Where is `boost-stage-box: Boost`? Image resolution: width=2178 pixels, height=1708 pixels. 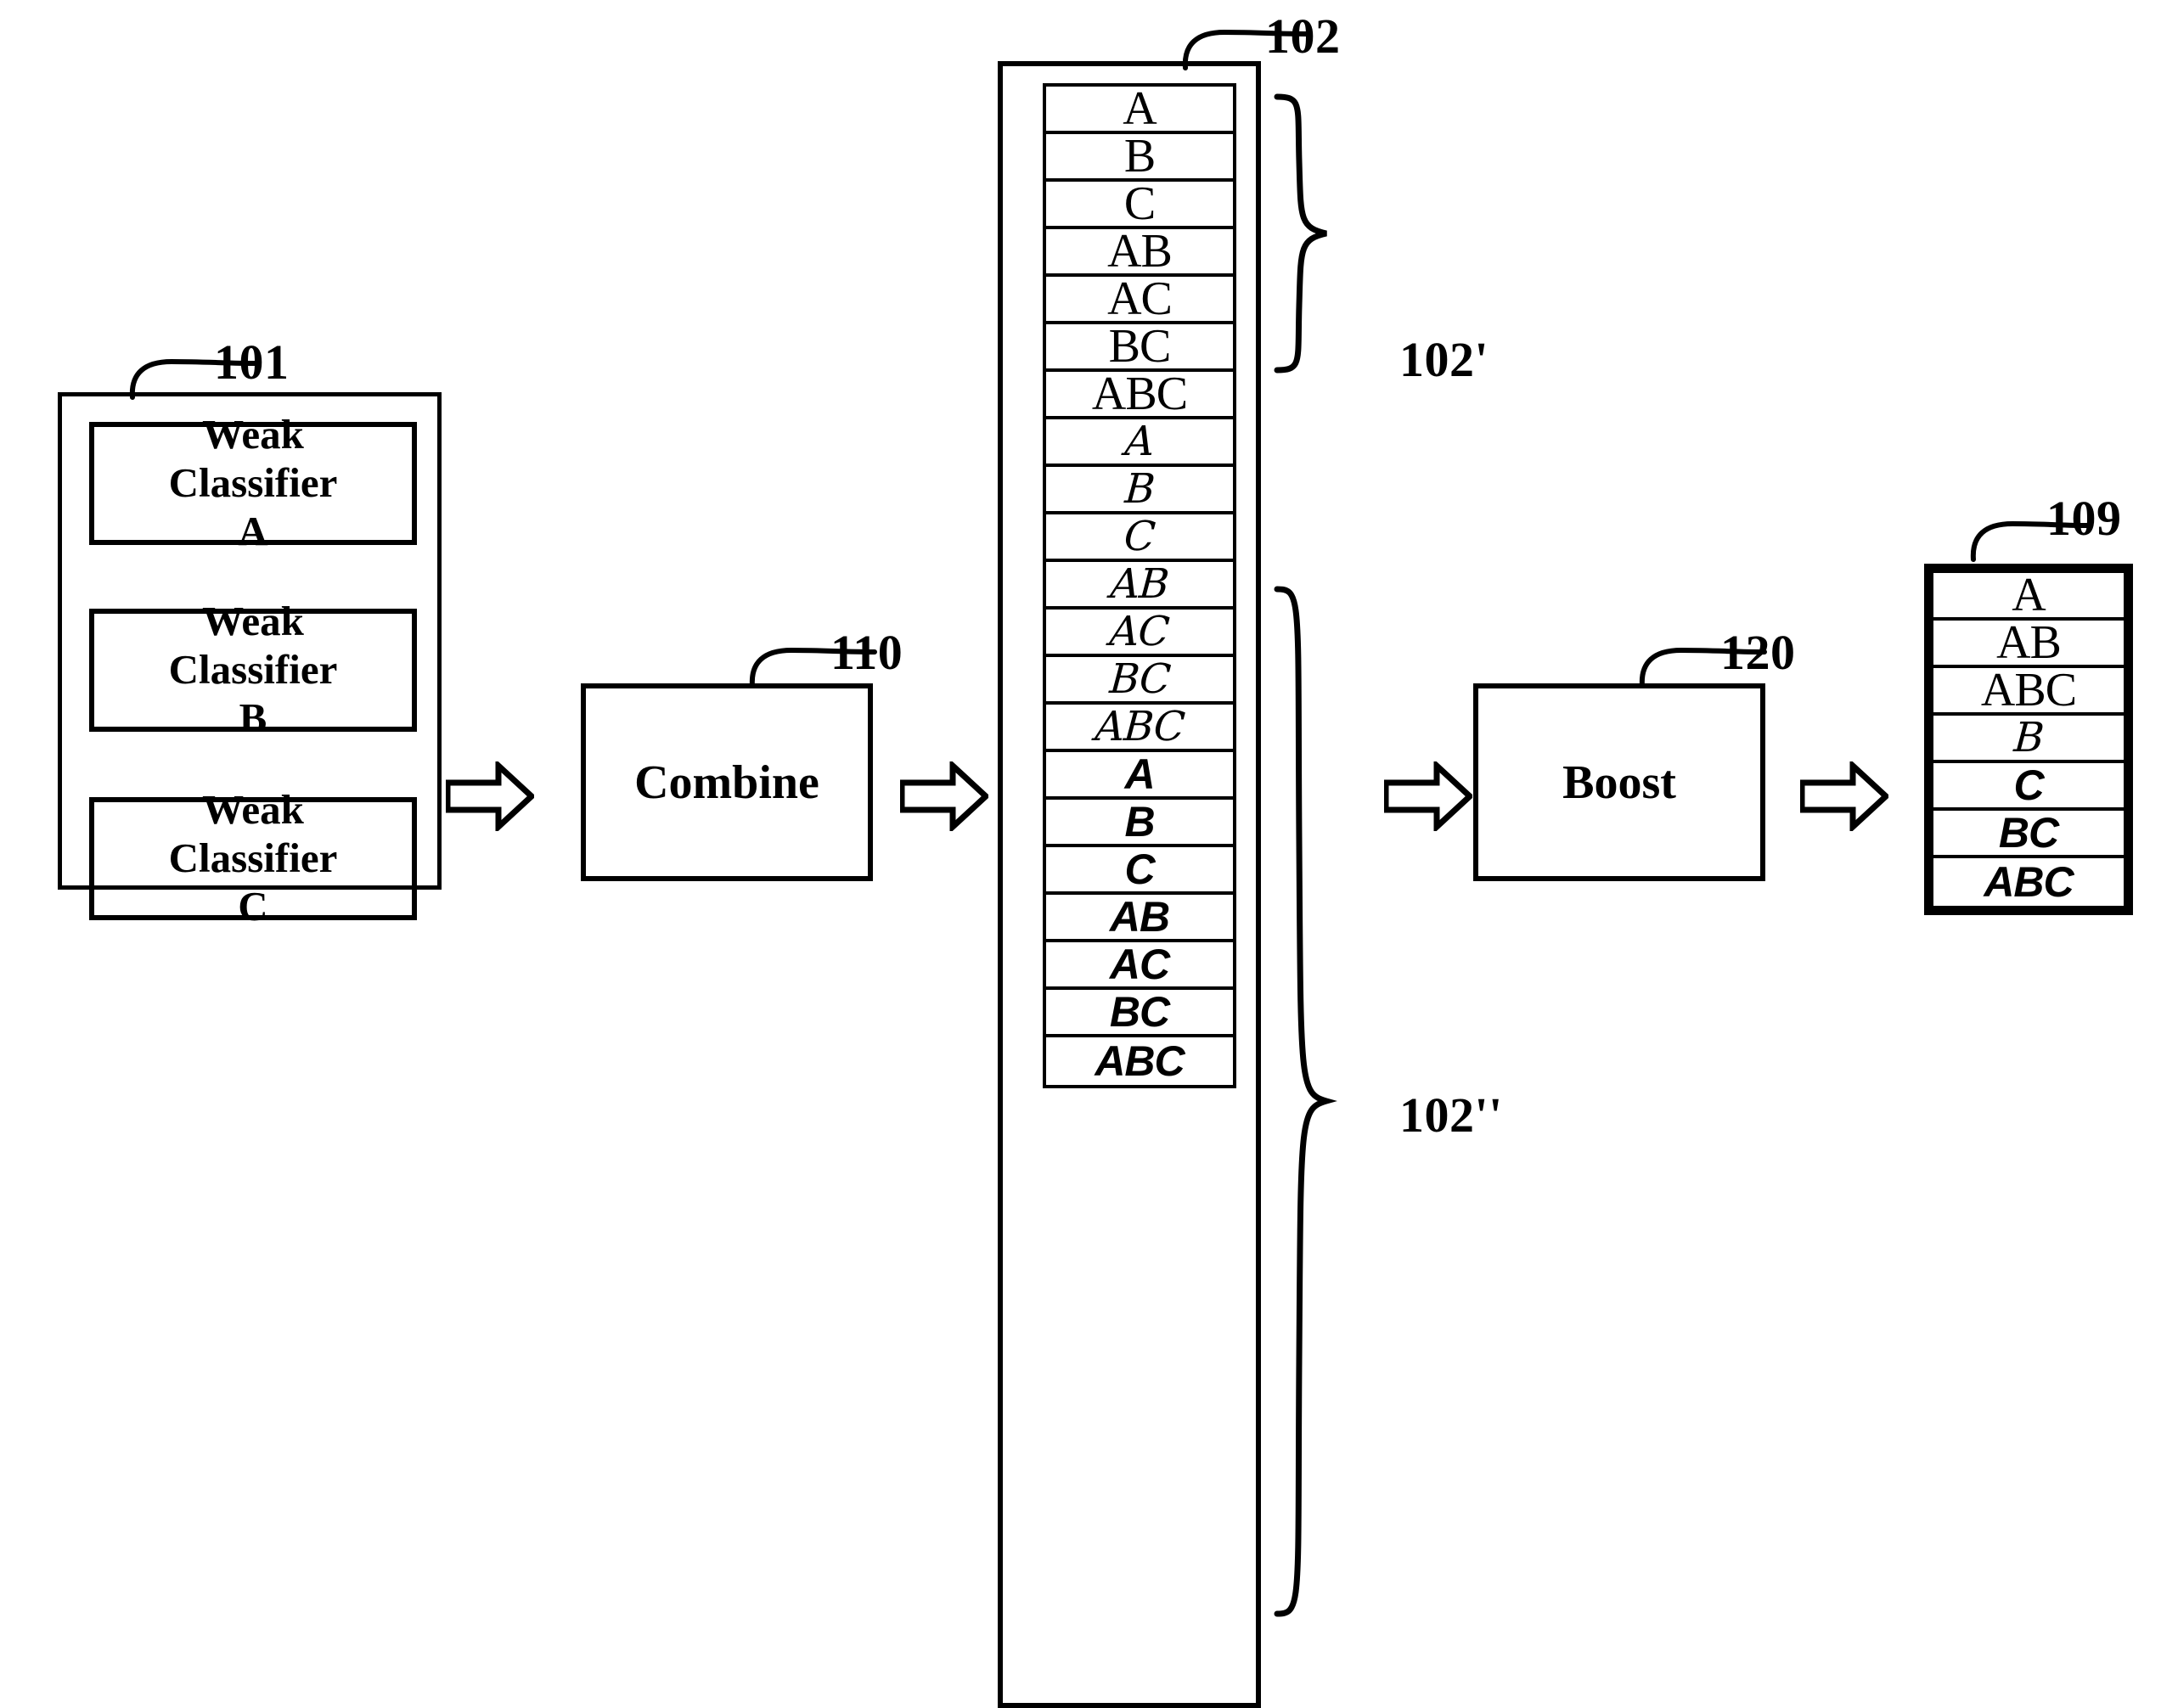
boost-stage-box: Boost is located at coordinates (1619, 782).